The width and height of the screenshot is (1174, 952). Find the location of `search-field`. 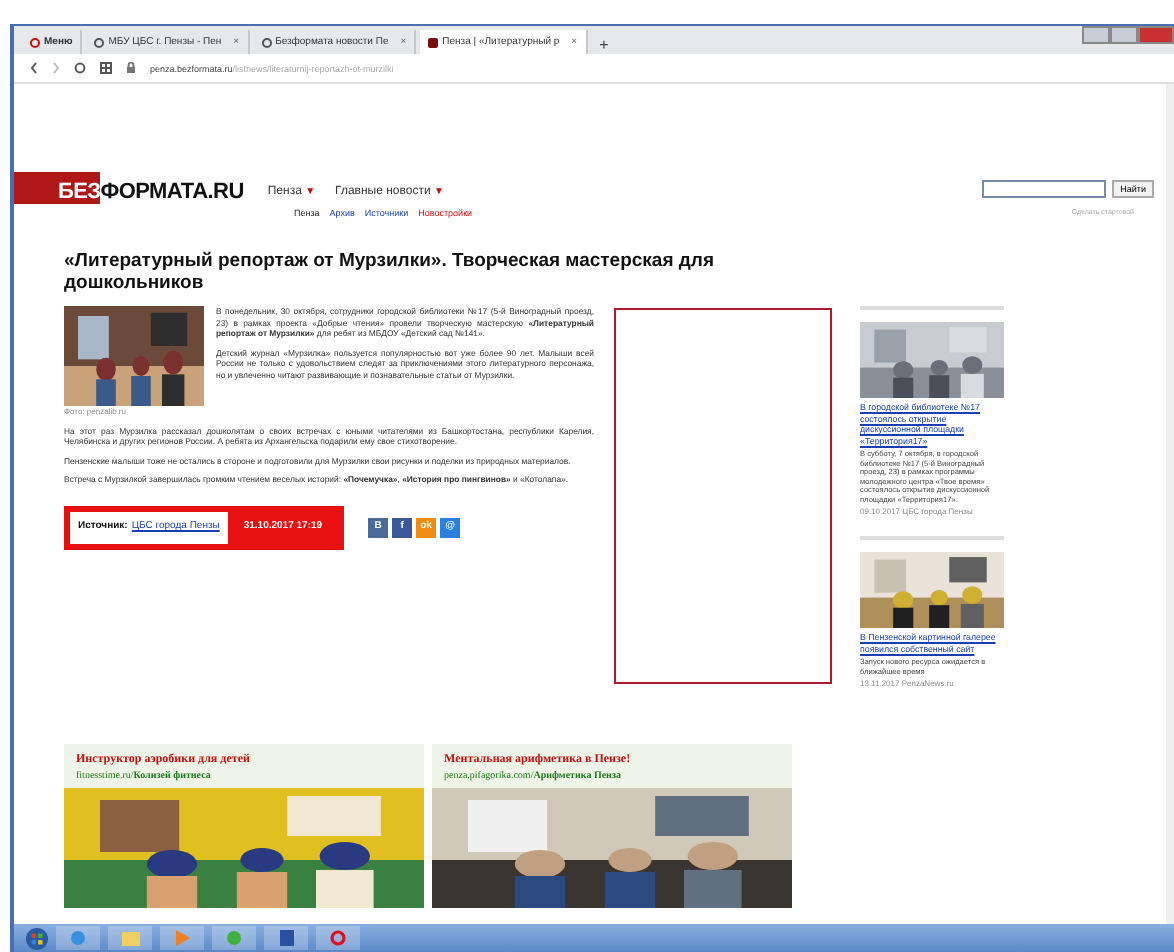

search-field is located at coordinates (1044, 188).